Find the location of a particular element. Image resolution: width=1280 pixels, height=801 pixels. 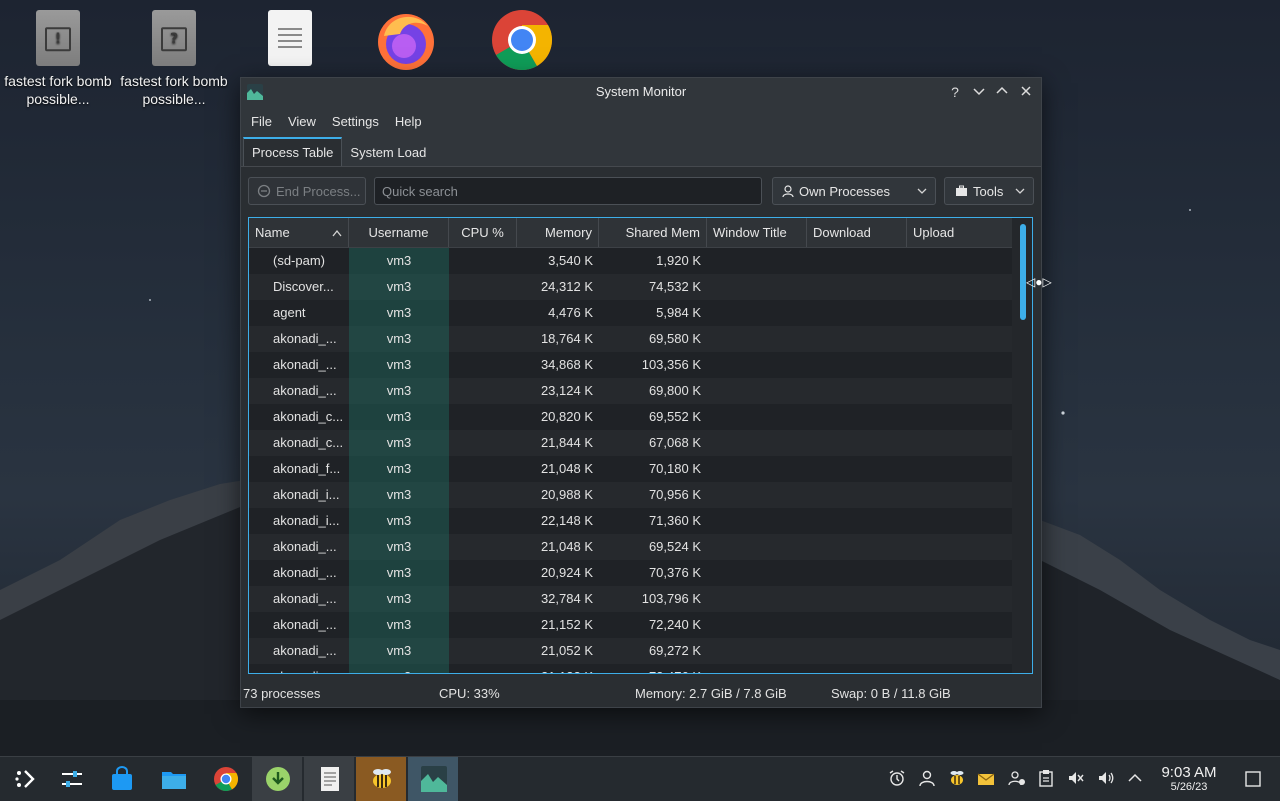

digital-clock: 9:03 AM 5/26/23 is located at coordinates (1189, 778).